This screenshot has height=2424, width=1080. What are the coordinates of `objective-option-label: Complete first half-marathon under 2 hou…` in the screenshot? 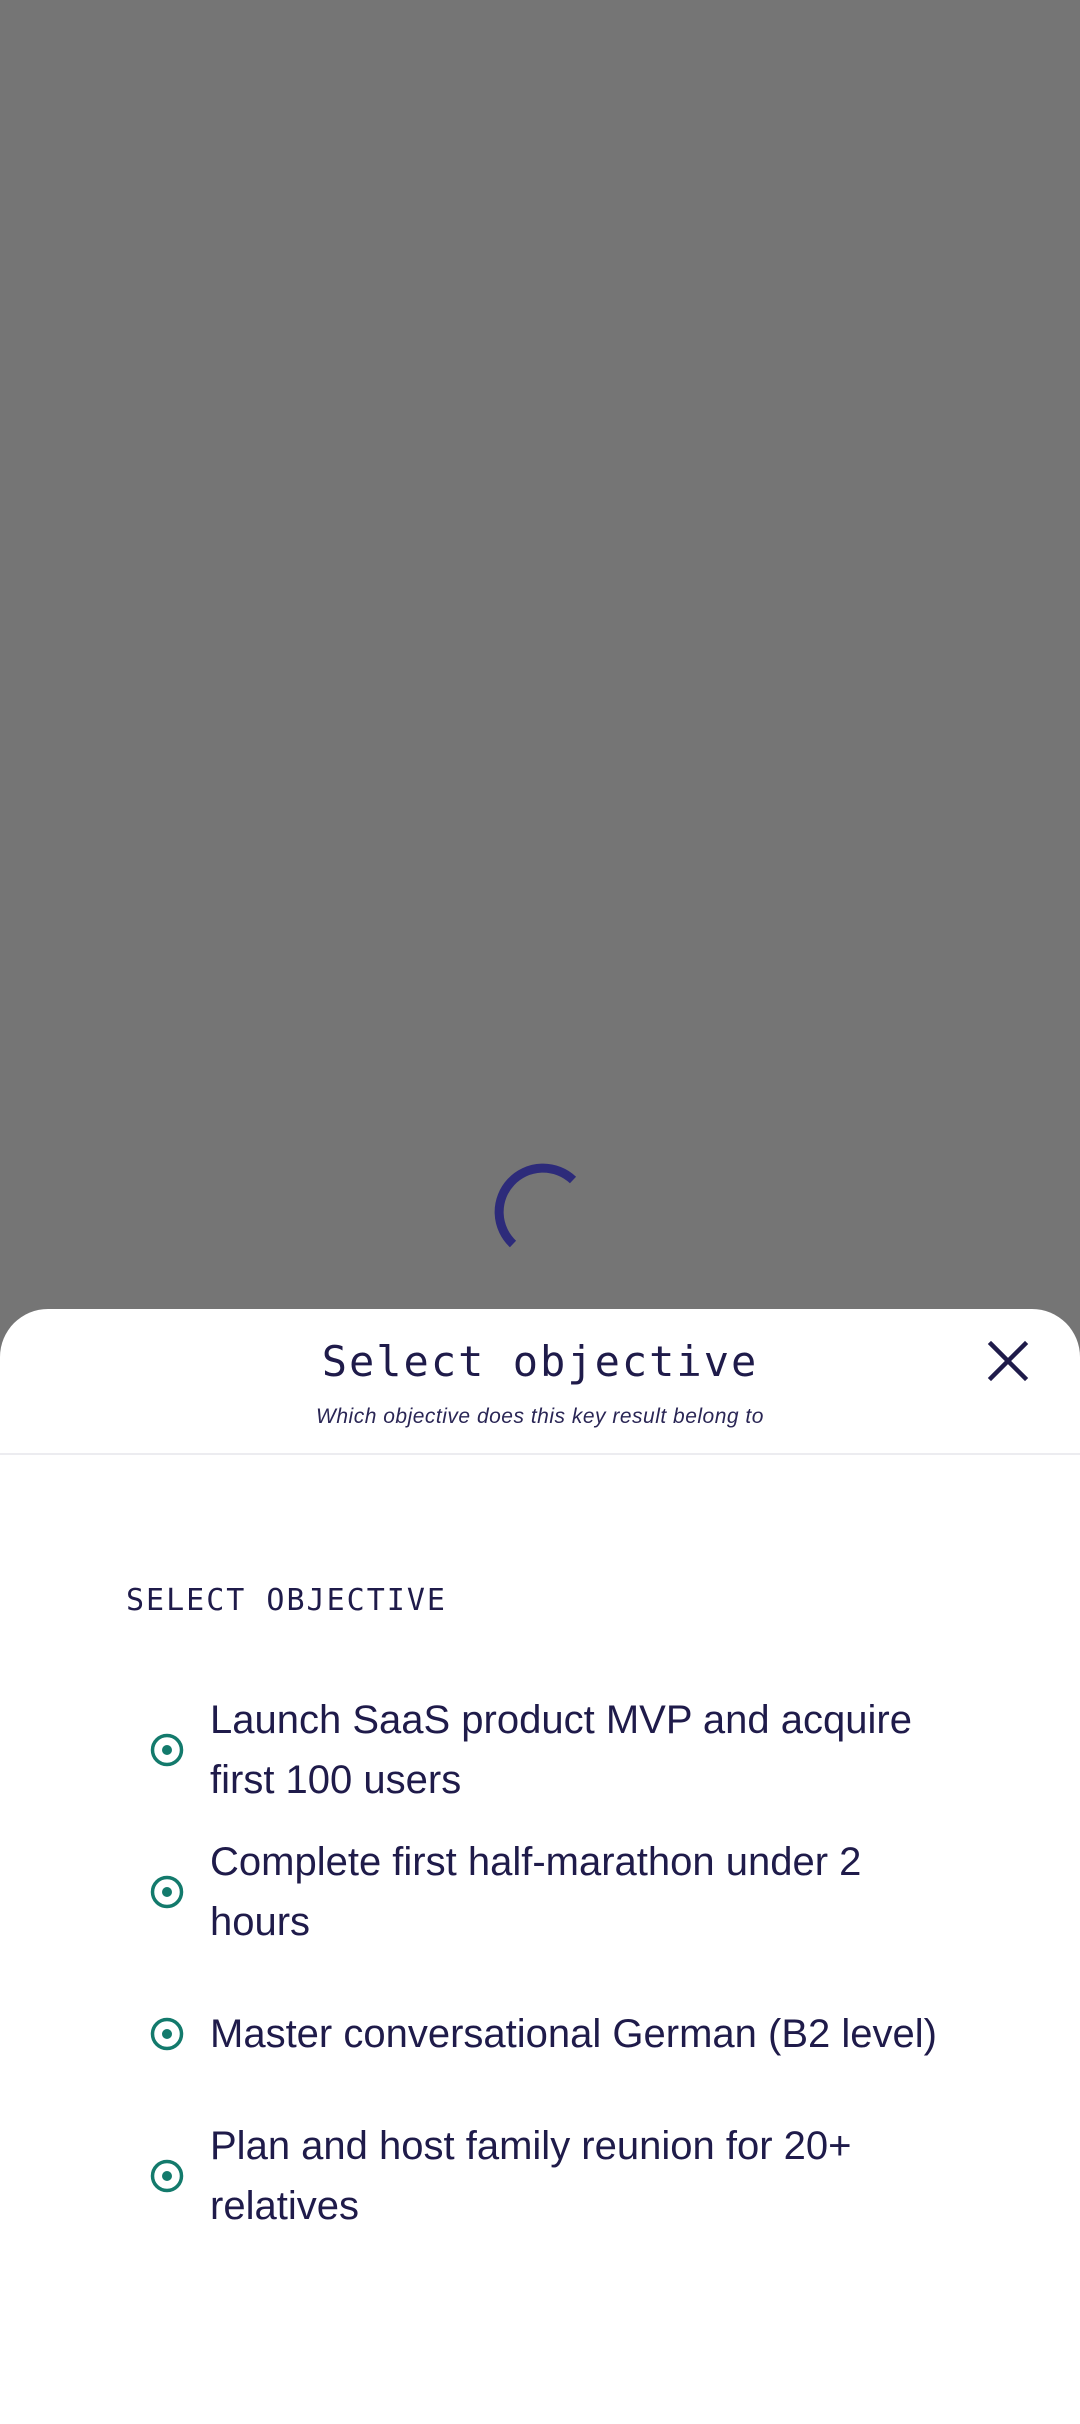 It's located at (536, 1892).